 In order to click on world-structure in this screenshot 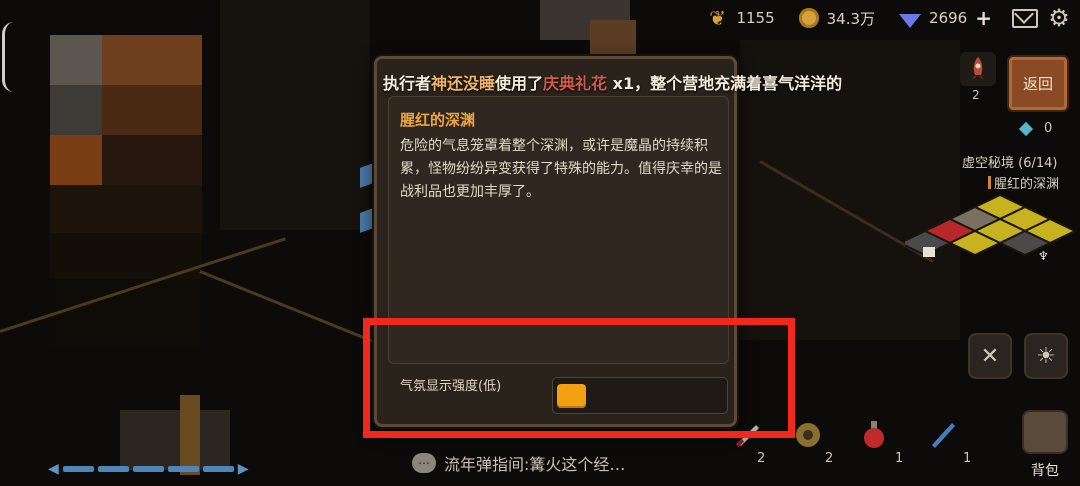, I will do `click(175, 440)`.